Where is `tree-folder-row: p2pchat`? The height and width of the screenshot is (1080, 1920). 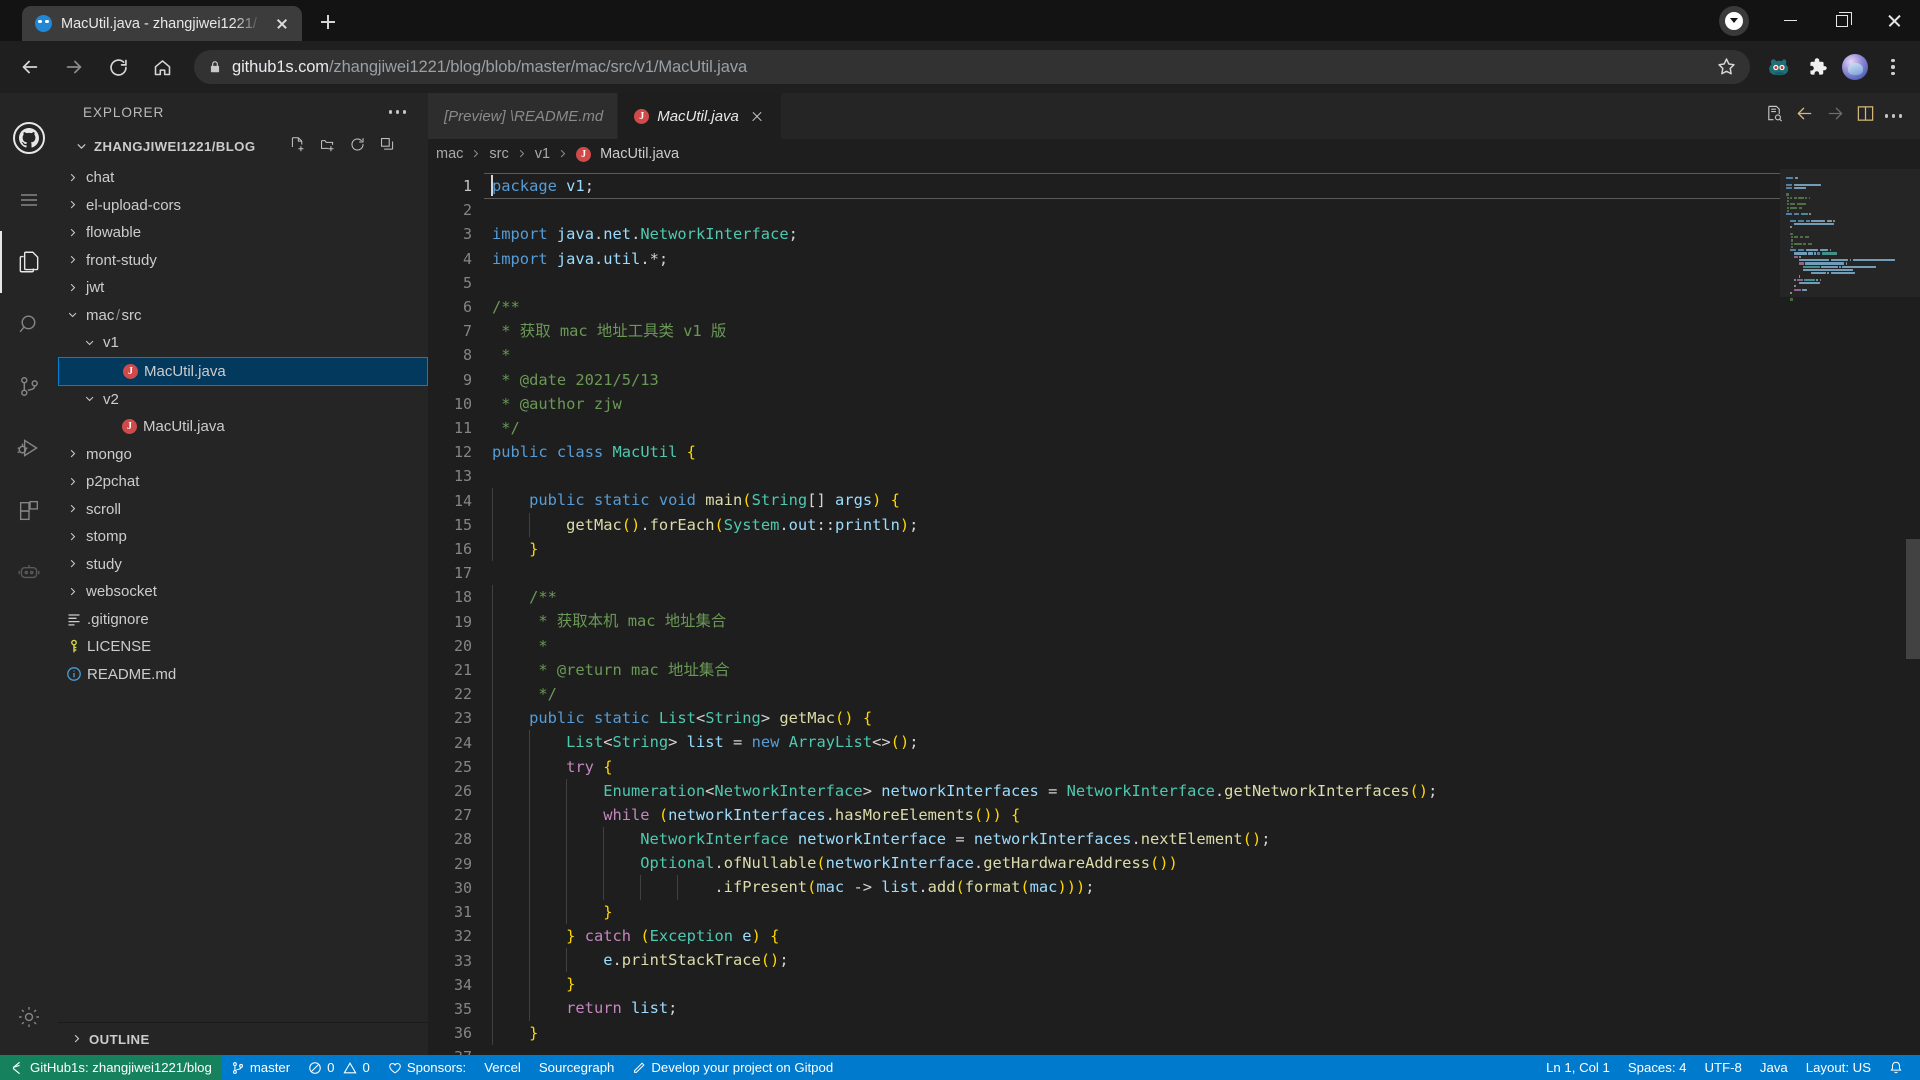 tree-folder-row: p2pchat is located at coordinates (243, 482).